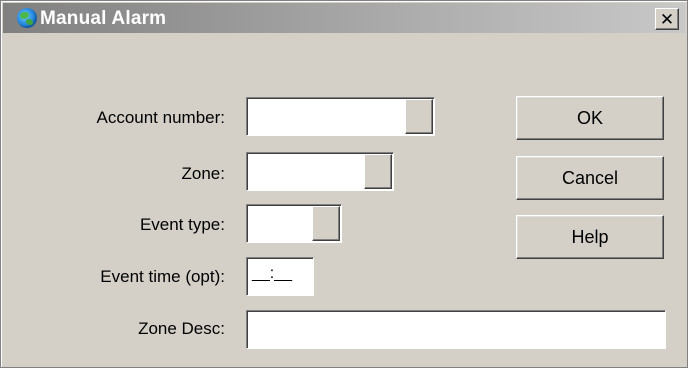 This screenshot has height=370, width=690. I want to click on zone-field, so click(320, 171).